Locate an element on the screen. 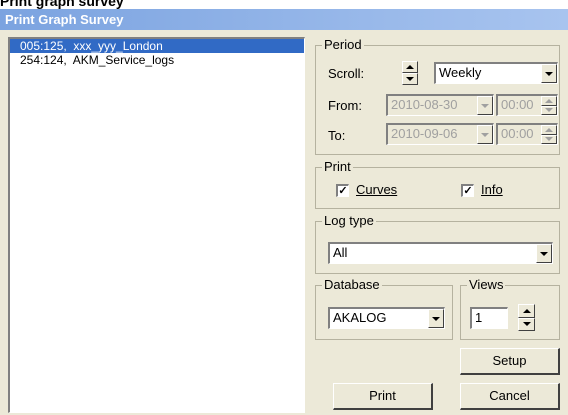  log-type-group-title: Log type is located at coordinates (349, 220).